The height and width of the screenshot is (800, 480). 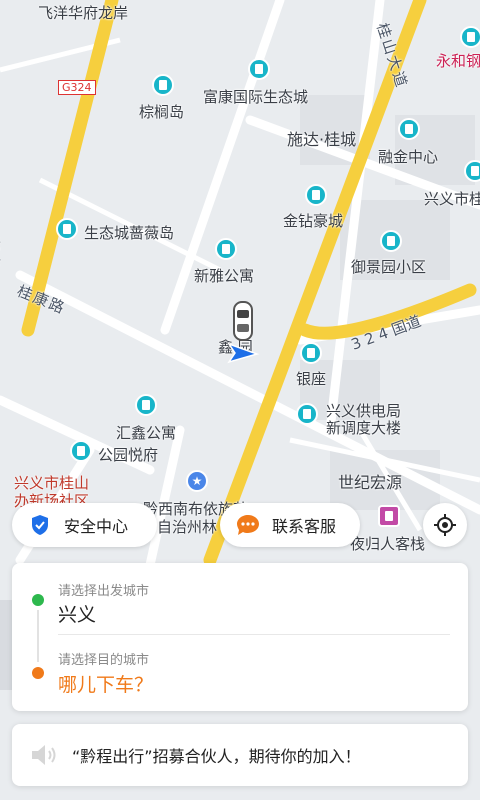 What do you see at coordinates (452, 199) in the screenshot?
I see `map-label-xingyi-city: 兴义市桂` at bounding box center [452, 199].